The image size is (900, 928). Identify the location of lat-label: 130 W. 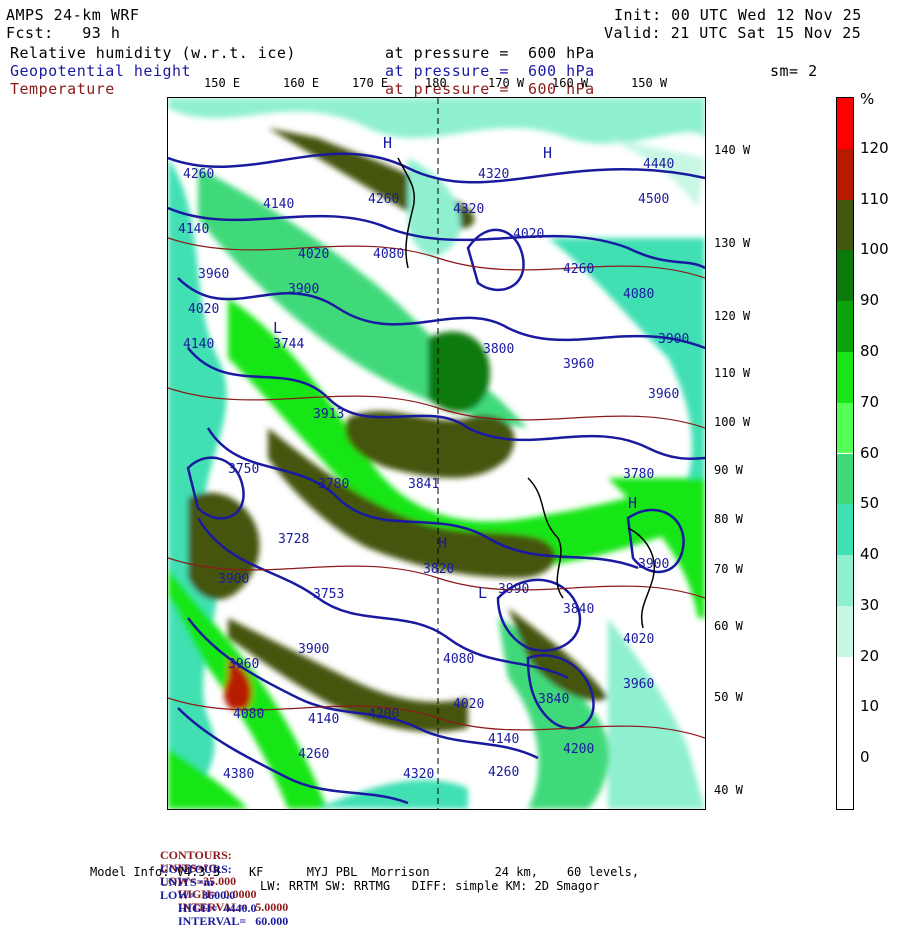
(732, 243).